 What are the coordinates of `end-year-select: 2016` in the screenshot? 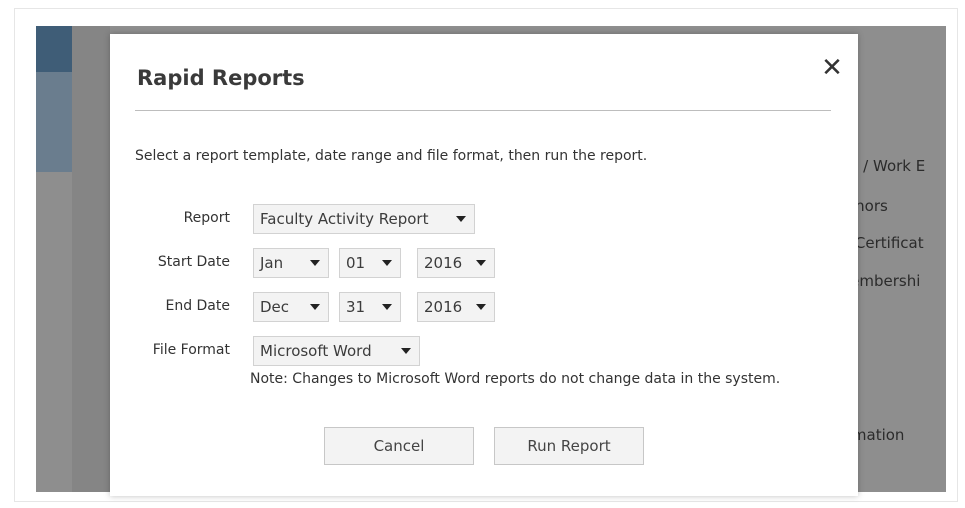 It's located at (456, 307).